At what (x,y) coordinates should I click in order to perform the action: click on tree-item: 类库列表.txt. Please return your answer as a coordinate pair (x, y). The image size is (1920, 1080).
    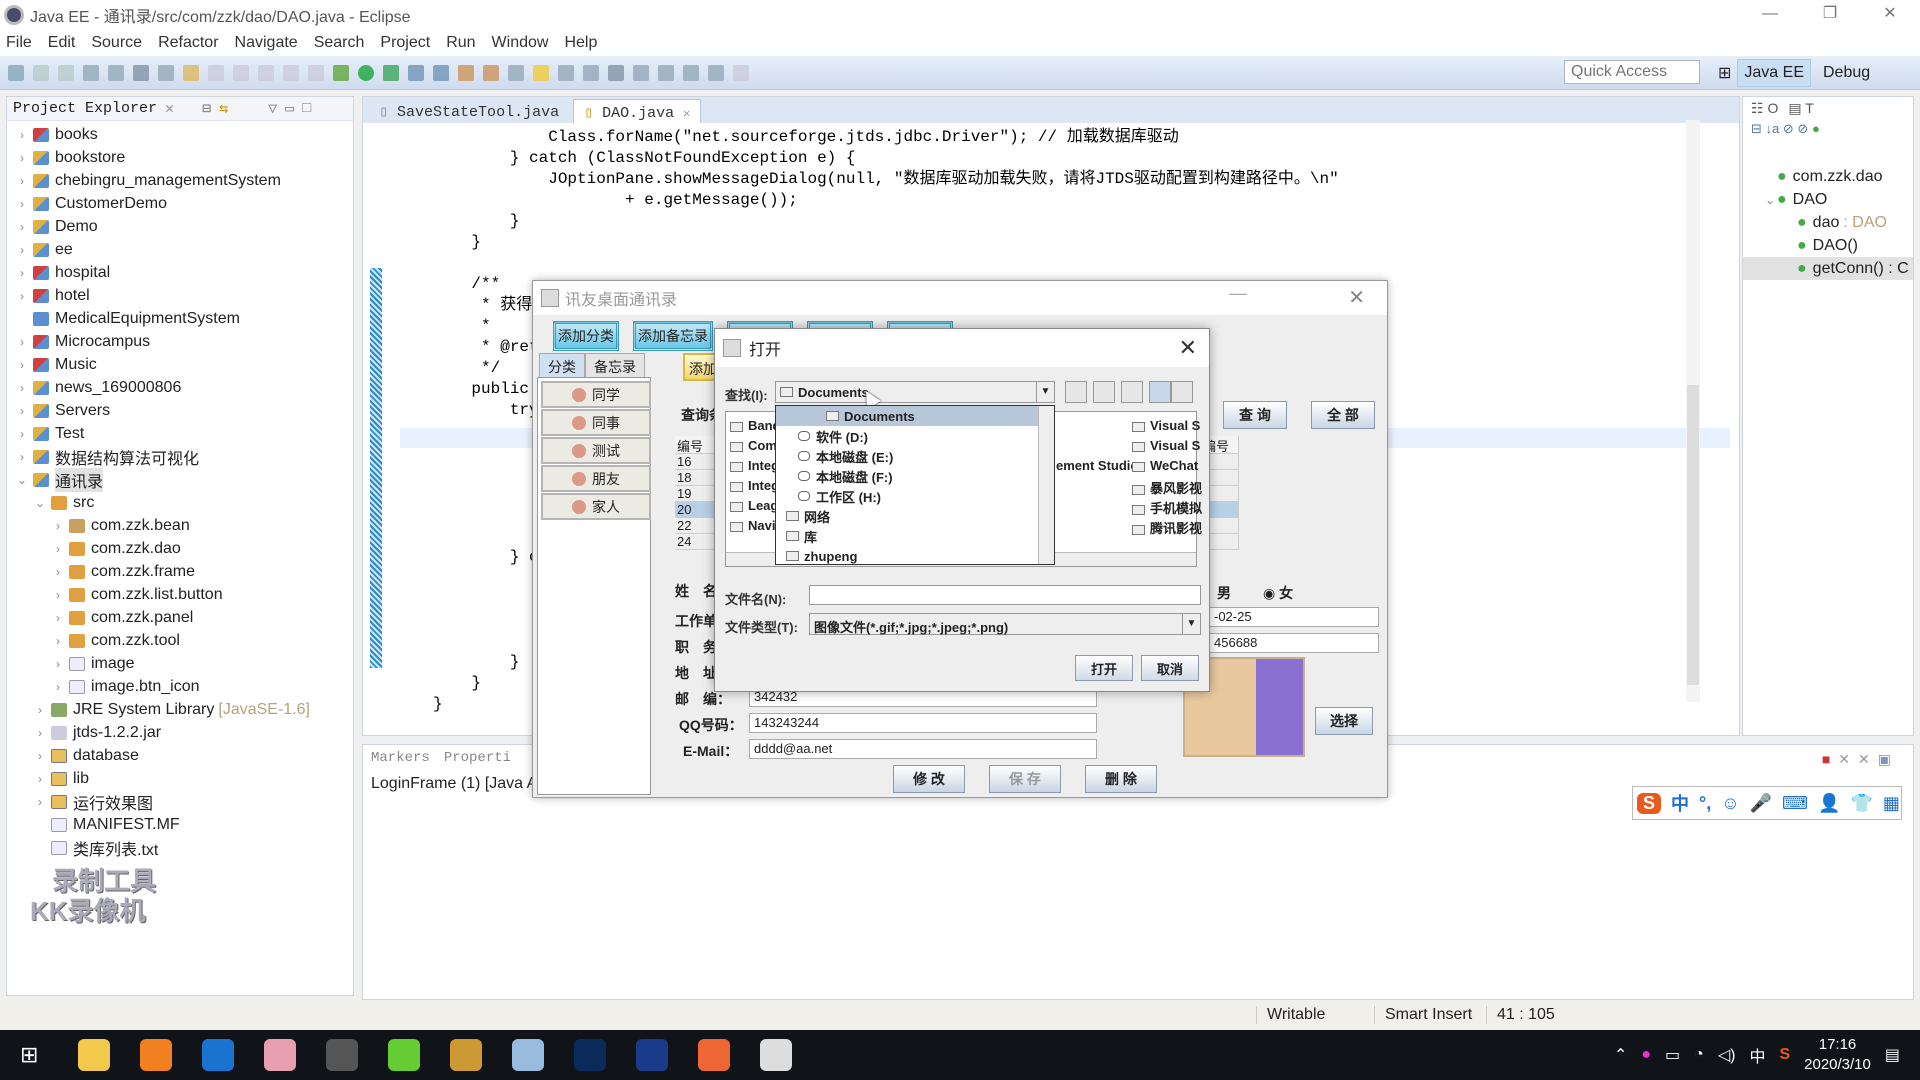
    Looking at the image, I should click on (180, 847).